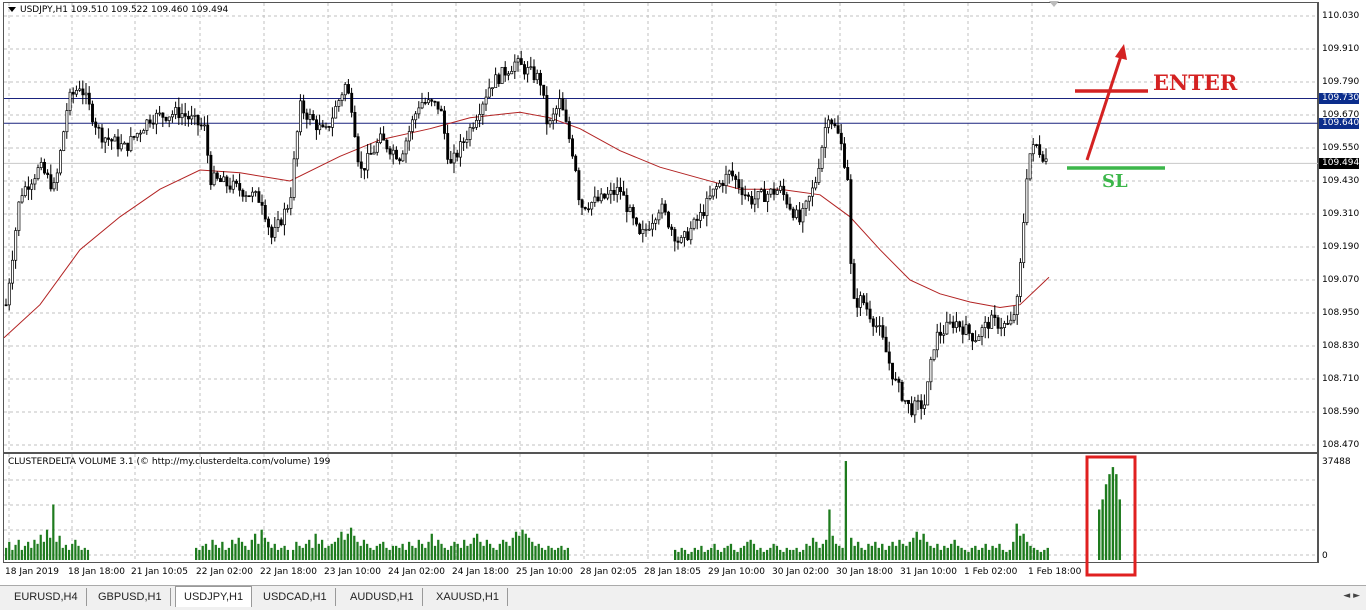 The image size is (1366, 610). What do you see at coordinates (32, 572) in the screenshot?
I see `time-tick-label: 18 Jan 2019` at bounding box center [32, 572].